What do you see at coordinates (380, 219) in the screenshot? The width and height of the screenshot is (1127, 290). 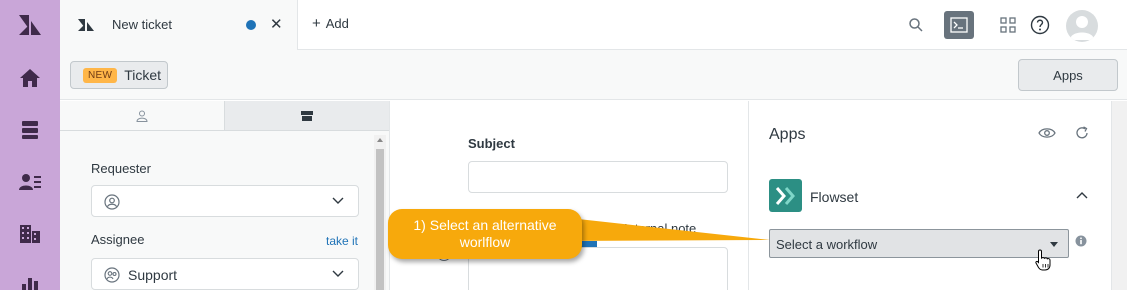 I see `scrollbar-thumb` at bounding box center [380, 219].